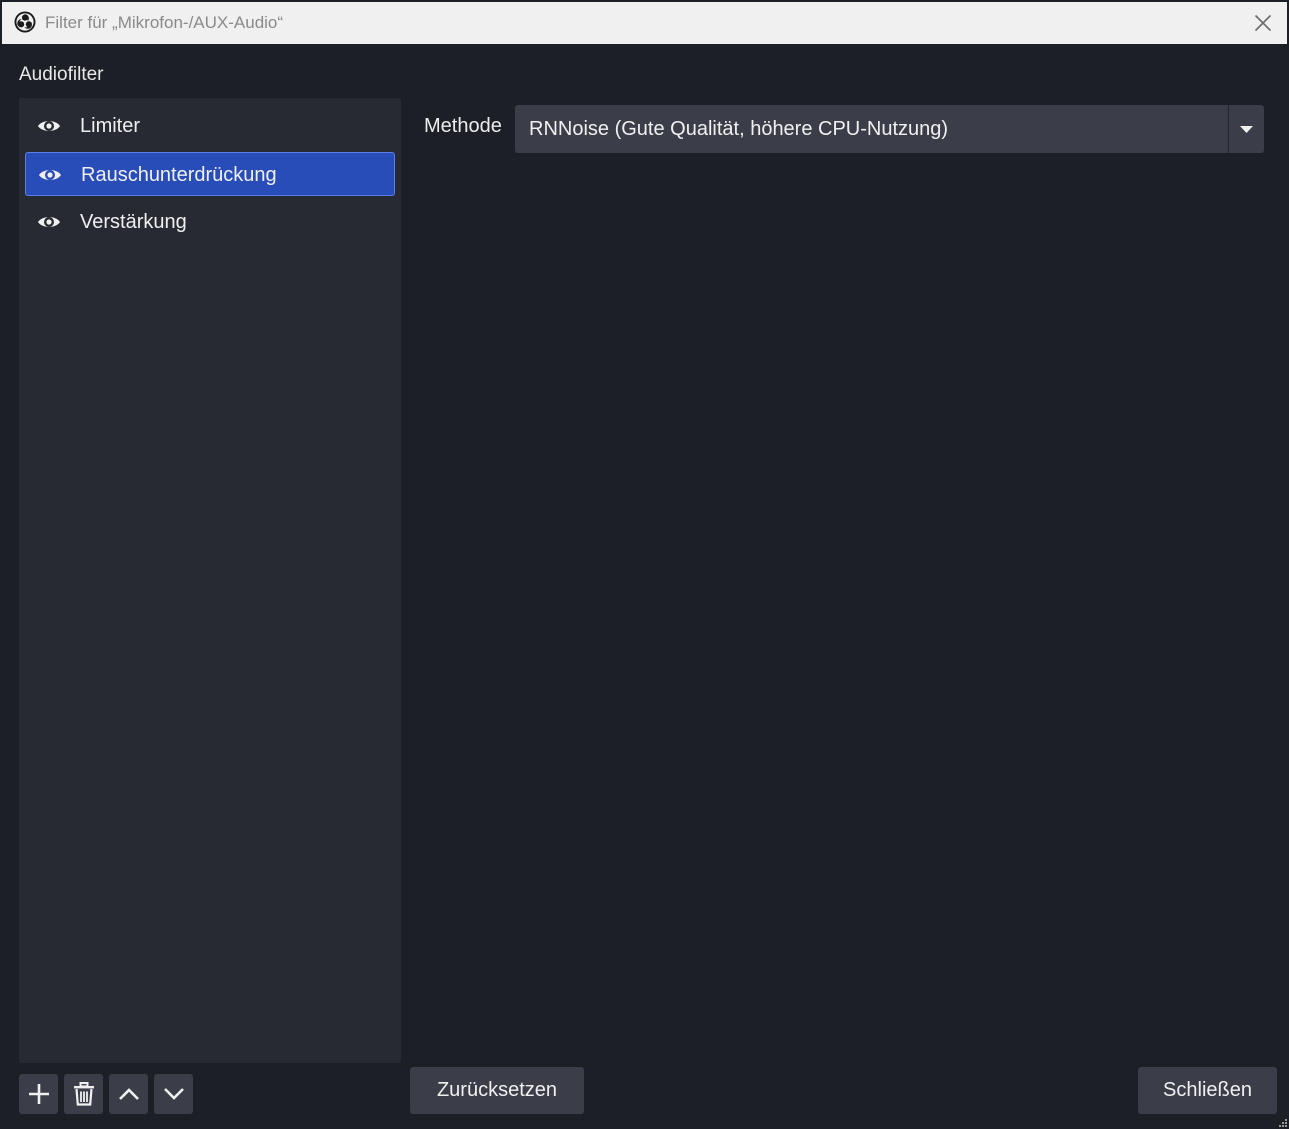 The image size is (1289, 1129). I want to click on remove-filter-button, so click(83, 1094).